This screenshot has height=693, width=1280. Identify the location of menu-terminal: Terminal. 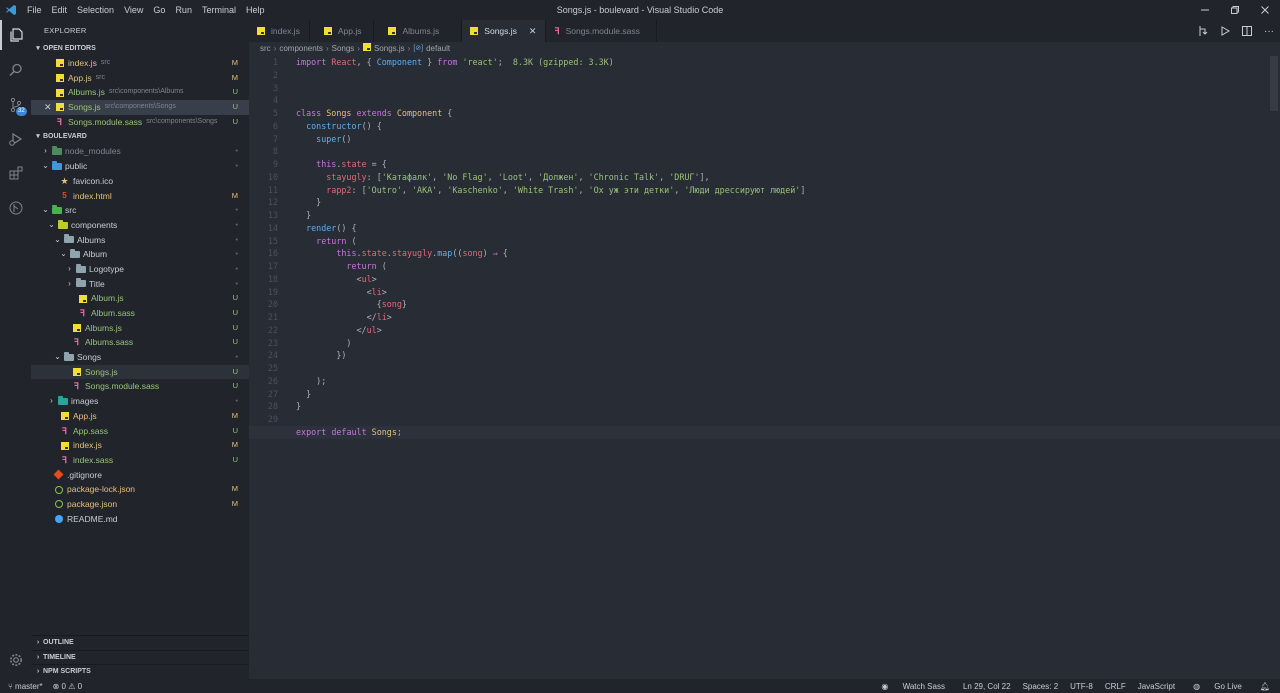
(219, 10).